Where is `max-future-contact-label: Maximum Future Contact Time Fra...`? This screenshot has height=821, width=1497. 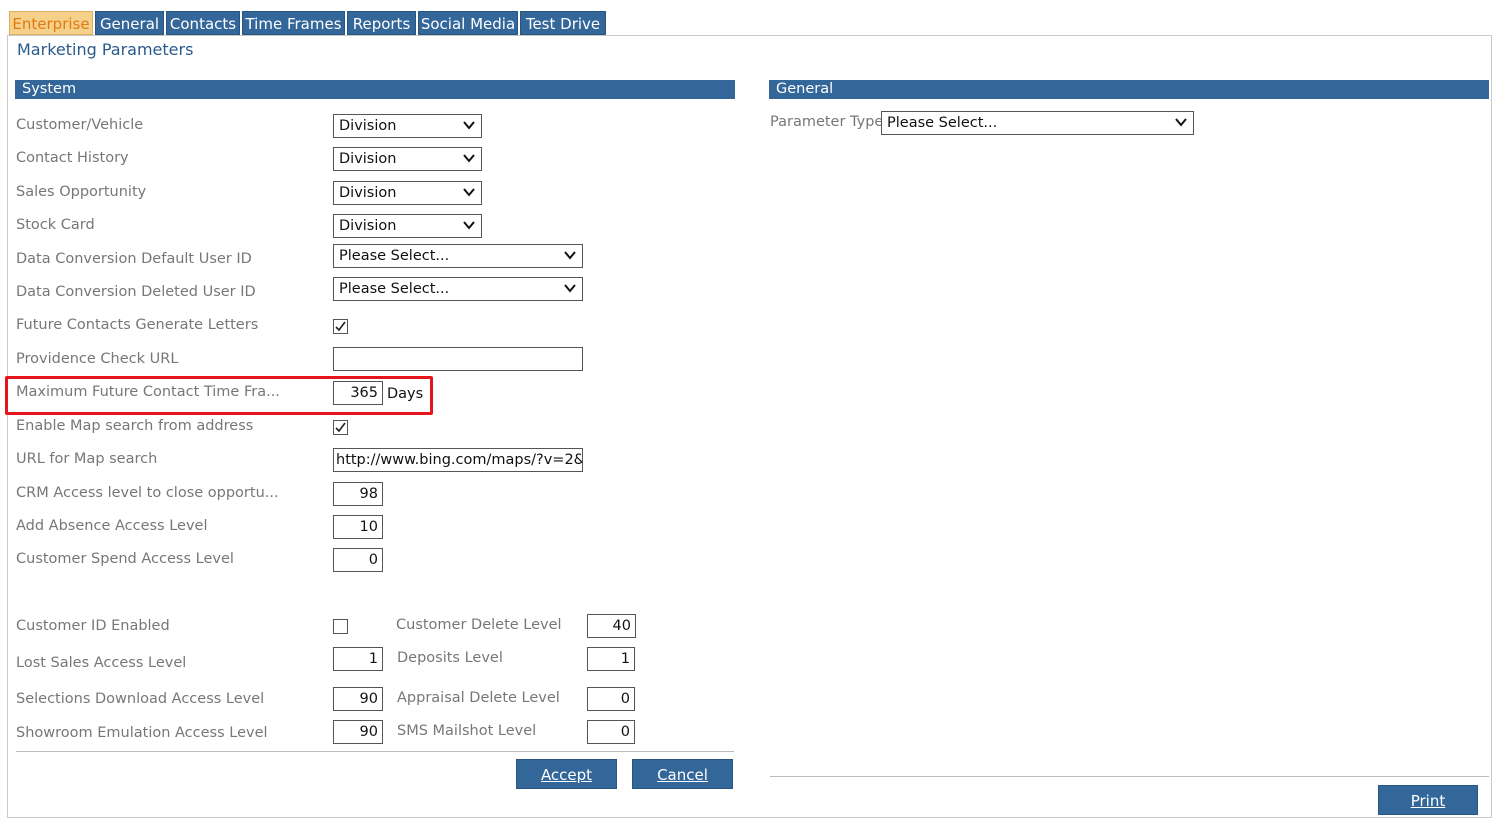
max-future-contact-label: Maximum Future Contact Time Fra... is located at coordinates (148, 392).